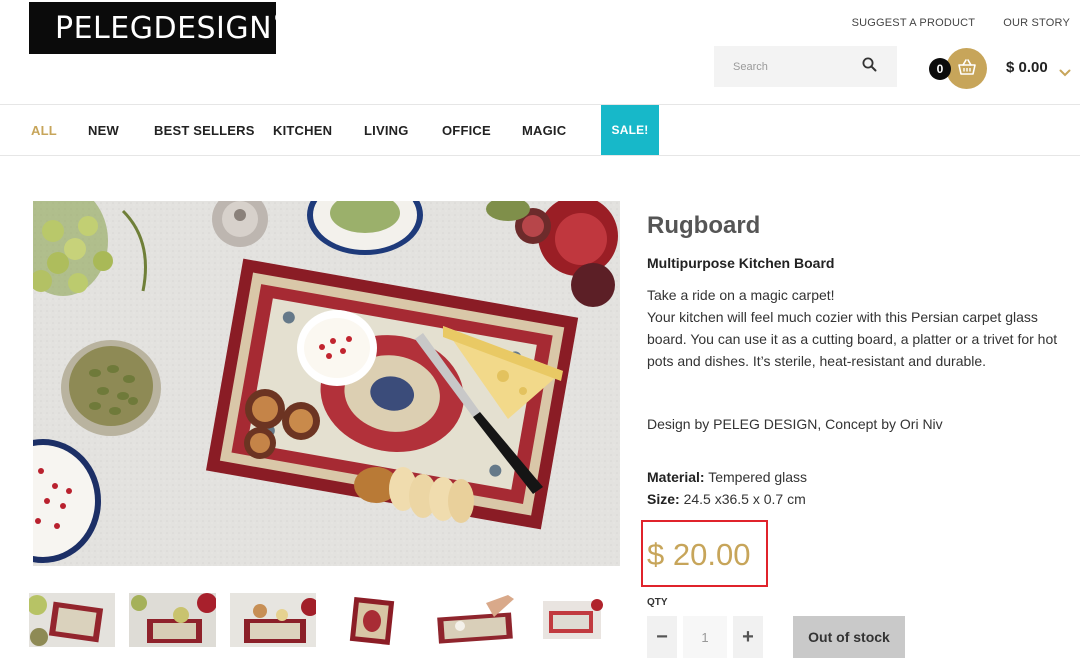  I want to click on cart-button, so click(966, 68).